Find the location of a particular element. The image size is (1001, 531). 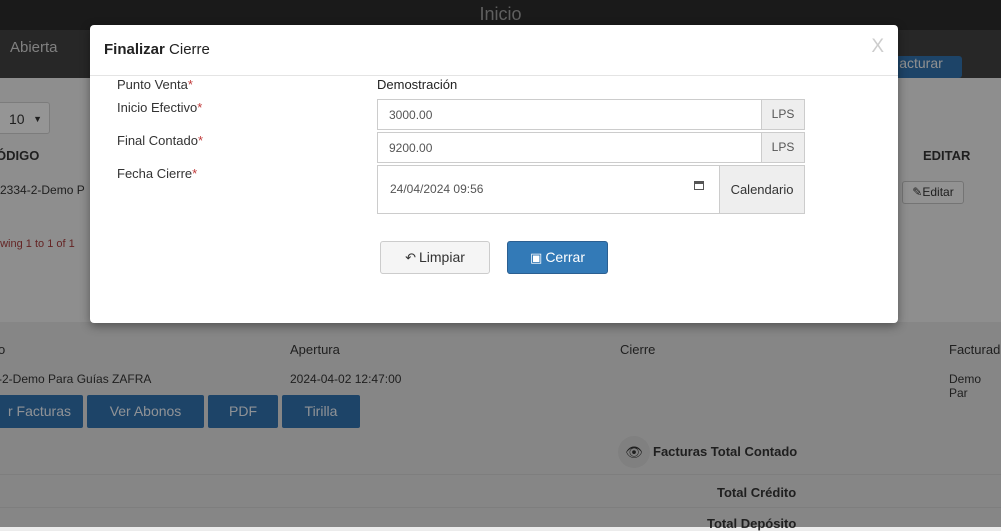

calendario-button: Calendario is located at coordinates (762, 189).